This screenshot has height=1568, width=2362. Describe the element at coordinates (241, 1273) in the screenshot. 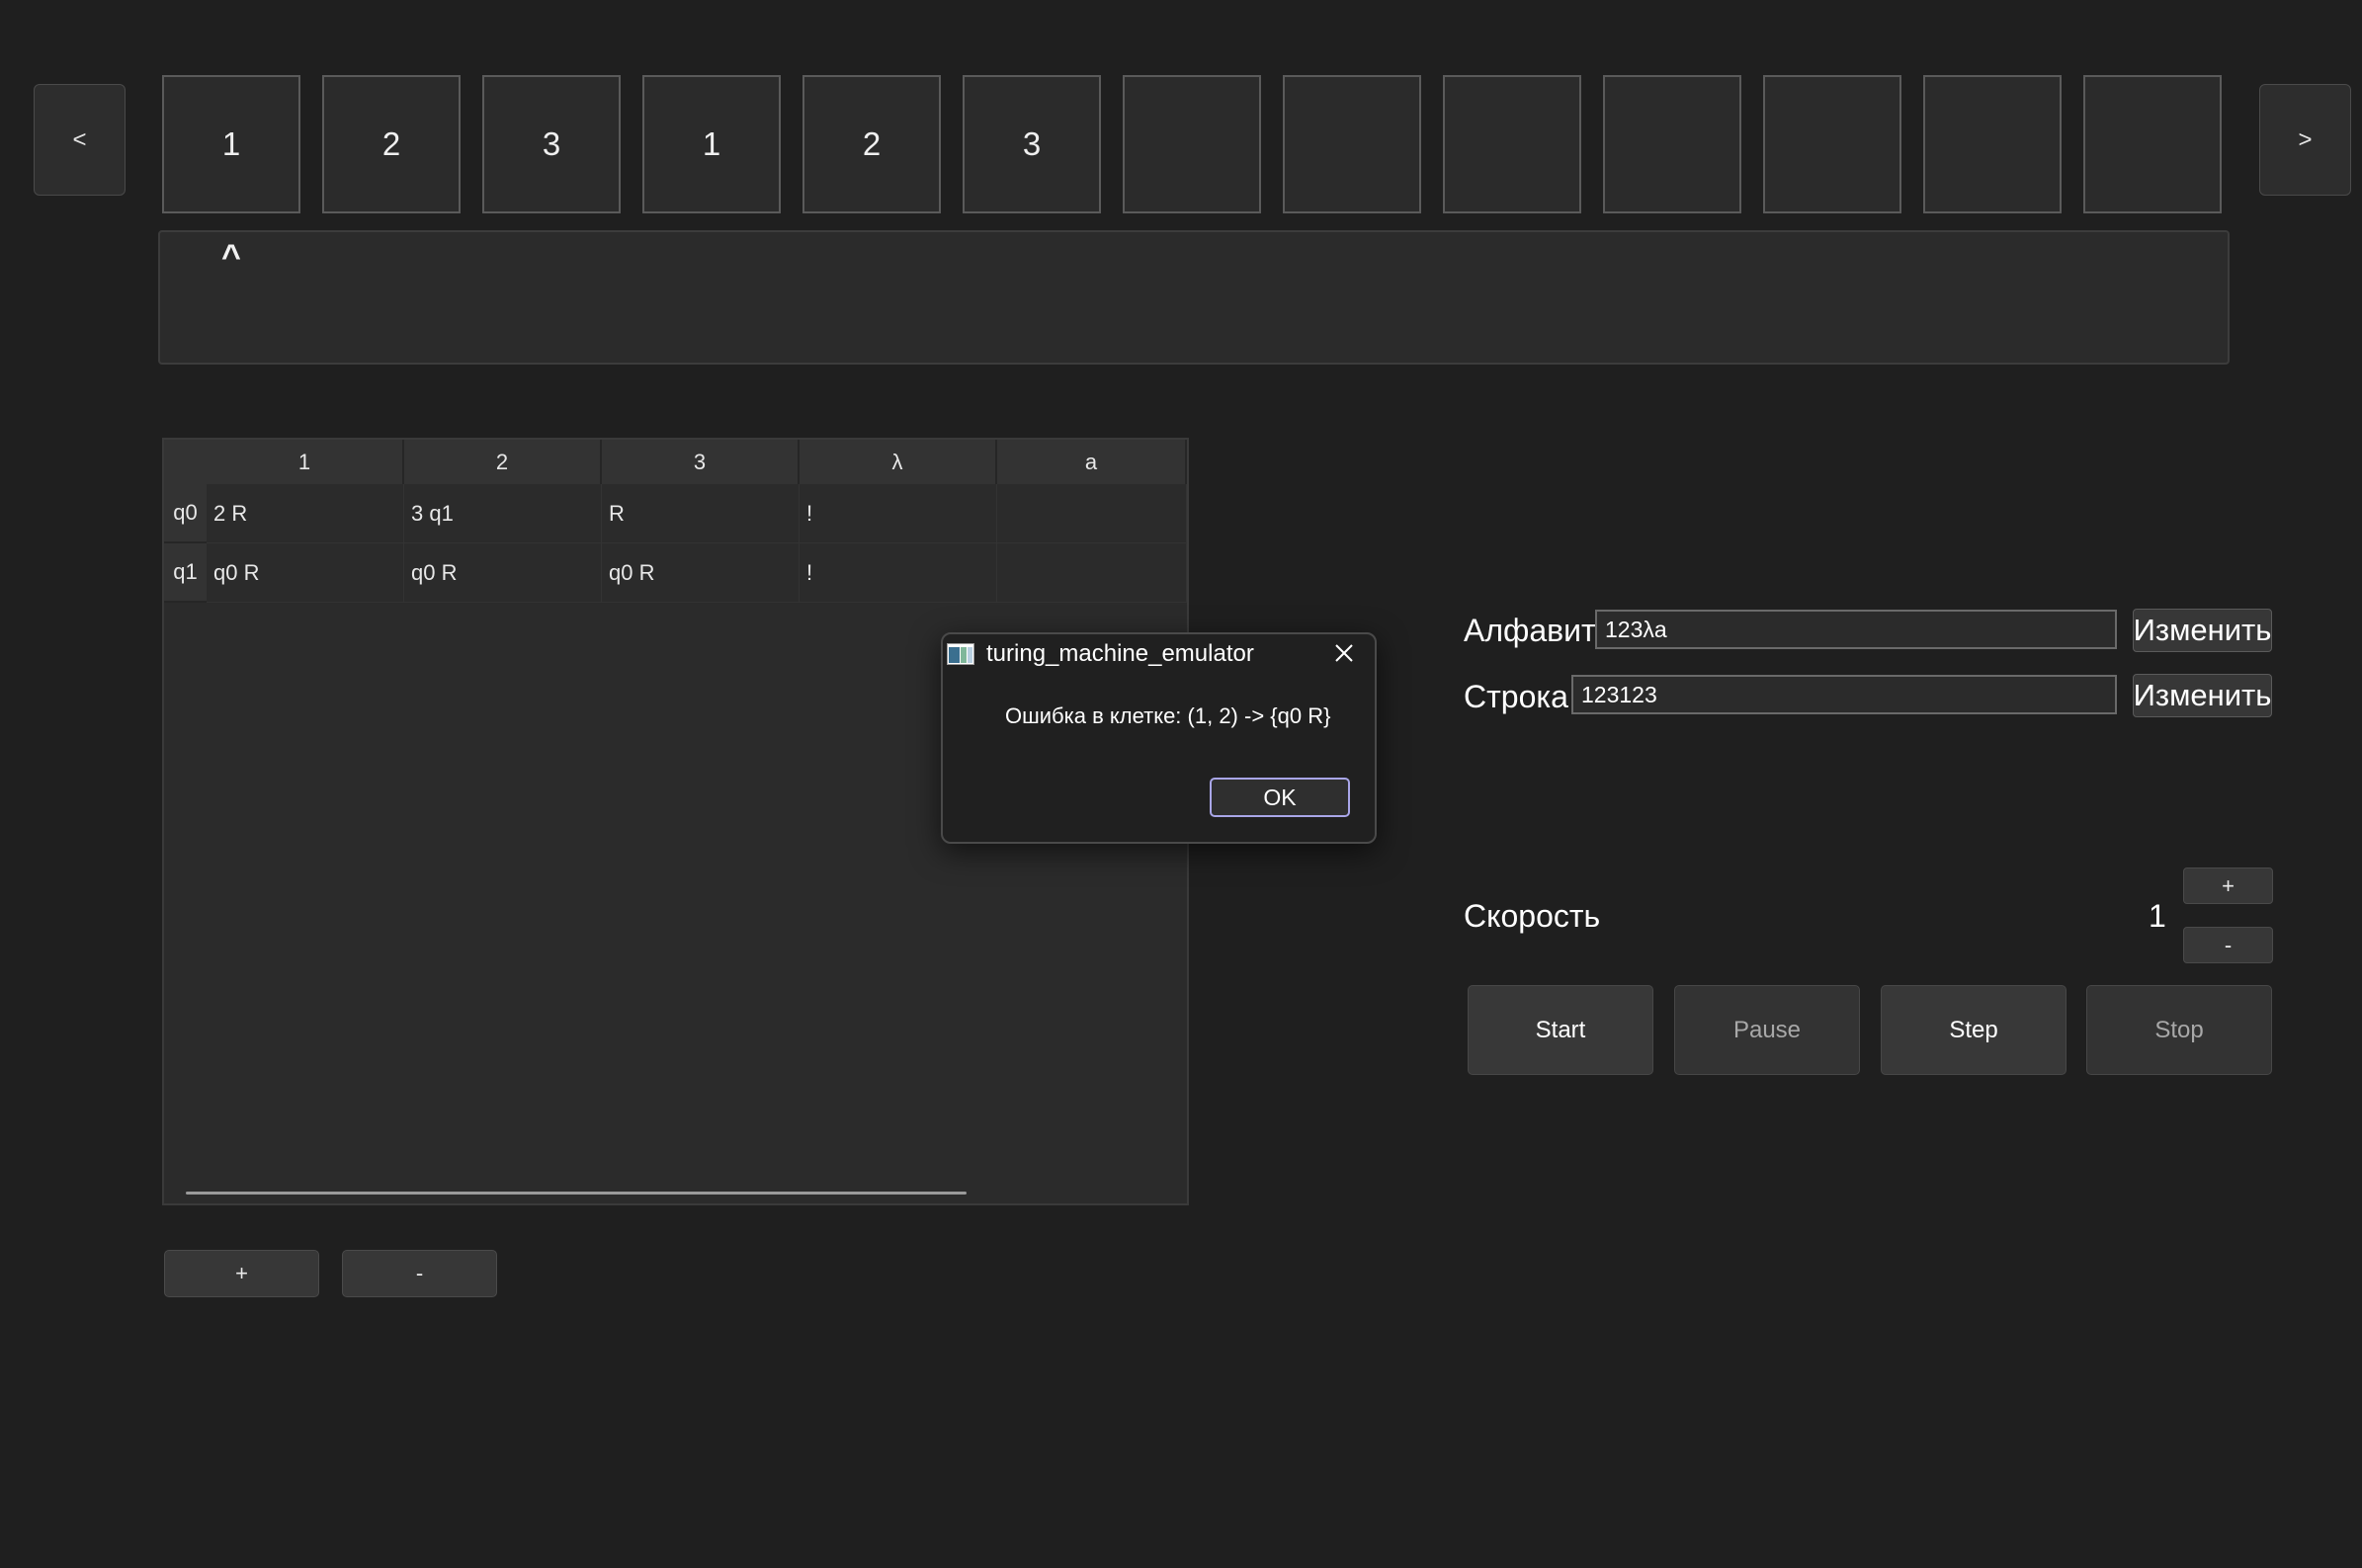

I see `add-row-button: +` at that location.